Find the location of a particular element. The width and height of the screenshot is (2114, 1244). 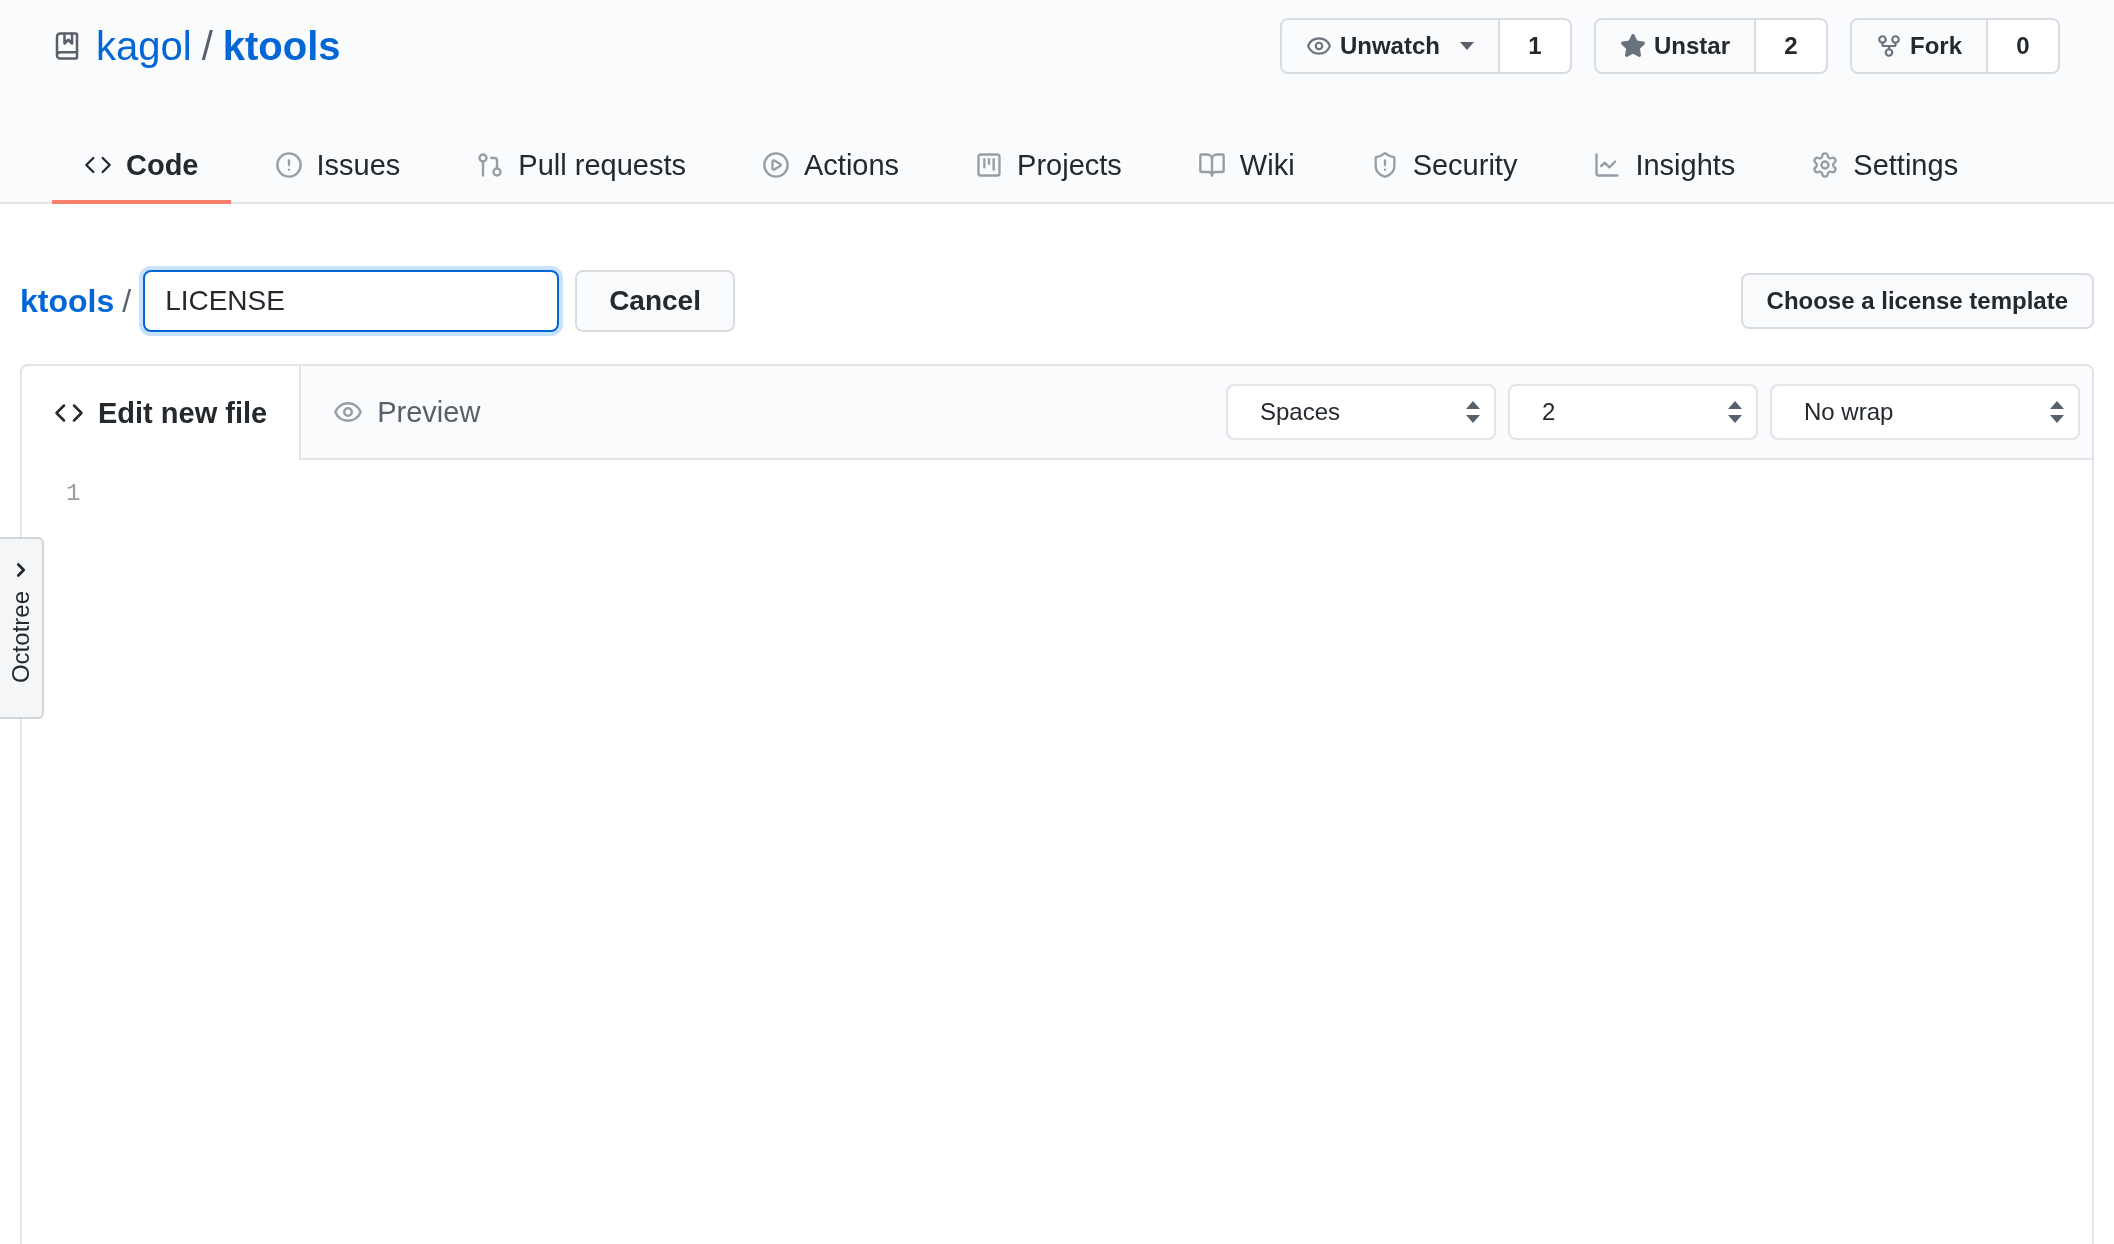

fork-button: Fork is located at coordinates (1919, 46).